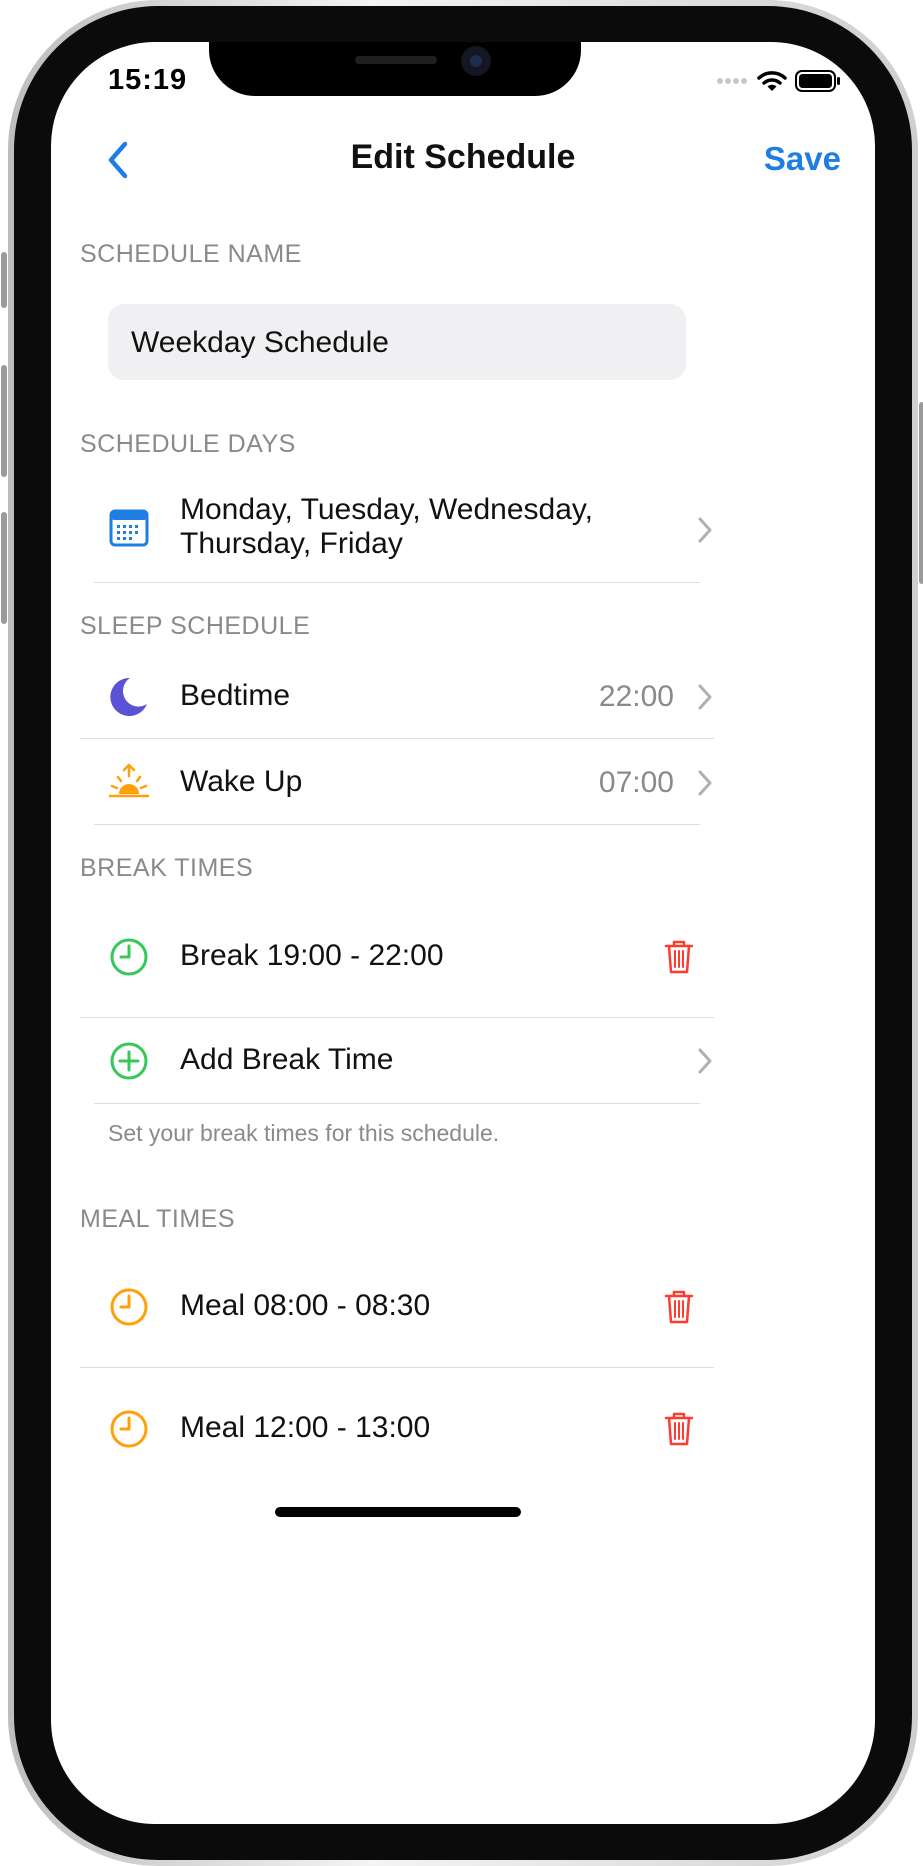  What do you see at coordinates (397, 1061) in the screenshot?
I see `add-break-time-button: Add Break Time` at bounding box center [397, 1061].